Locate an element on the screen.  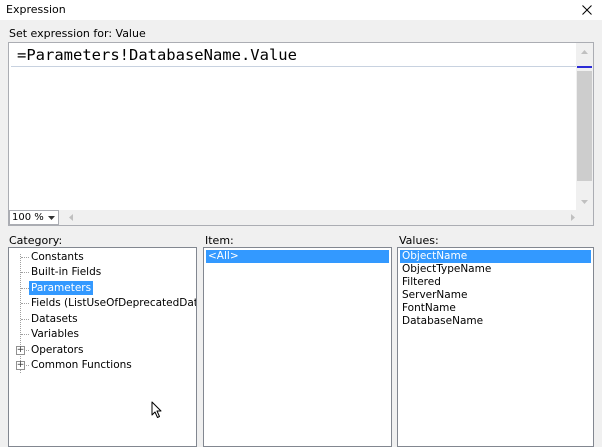
category-item-common-functions: Common Functions is located at coordinates (81, 365).